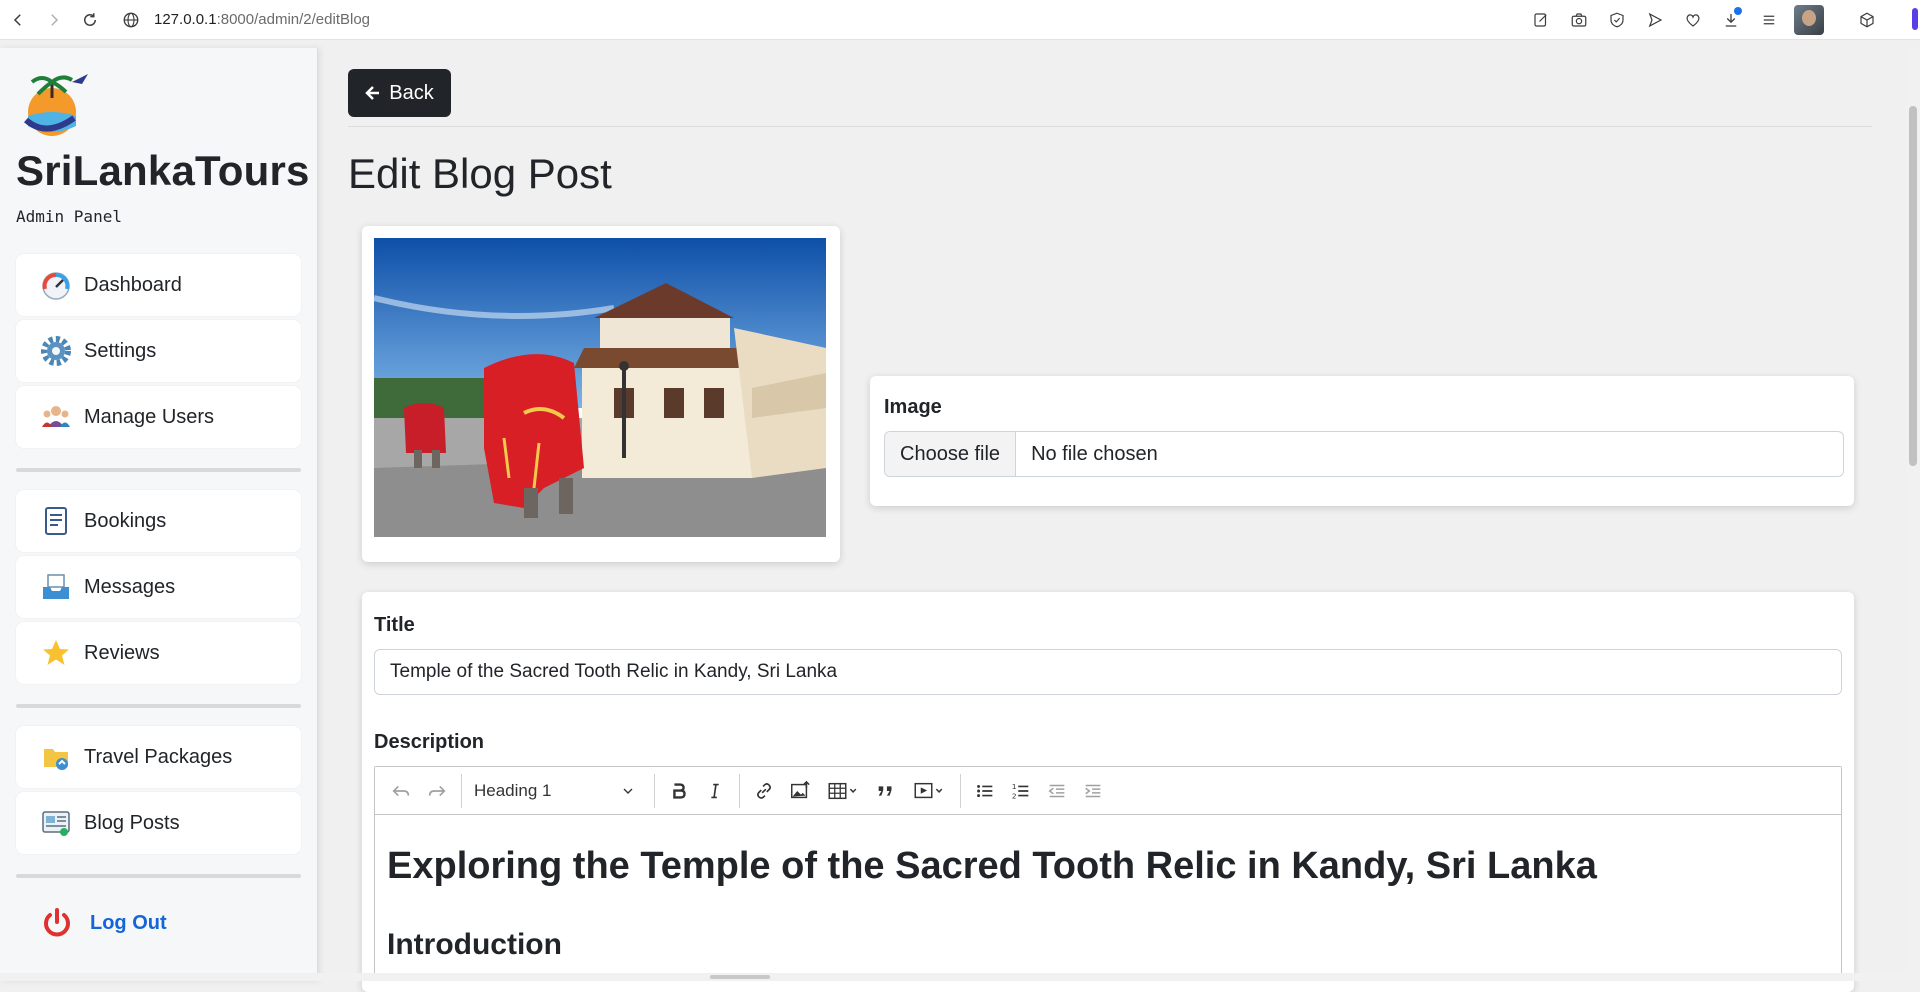 This screenshot has width=1920, height=992. Describe the element at coordinates (558, 791) in the screenshot. I see `heading-select: Heading 1` at that location.